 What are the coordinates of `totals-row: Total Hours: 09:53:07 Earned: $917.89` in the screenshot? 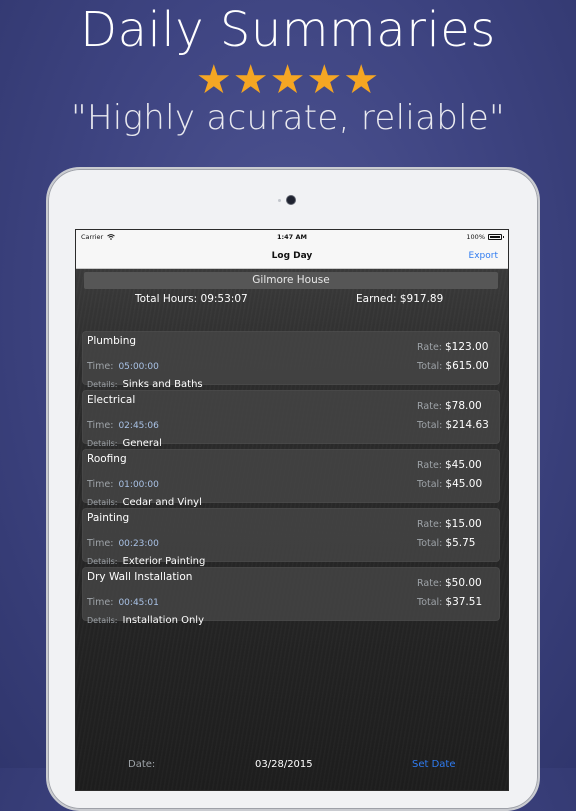 It's located at (292, 299).